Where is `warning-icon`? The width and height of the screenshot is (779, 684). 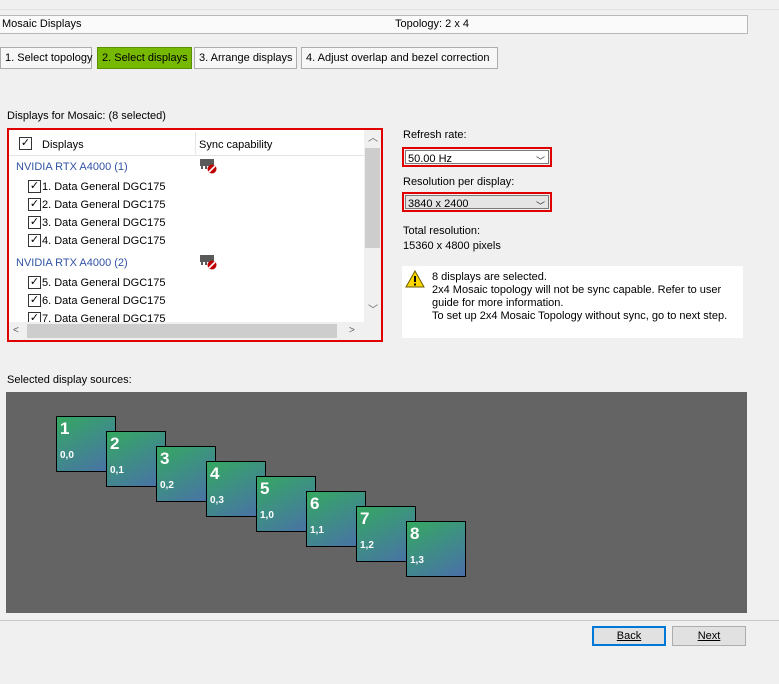 warning-icon is located at coordinates (415, 279).